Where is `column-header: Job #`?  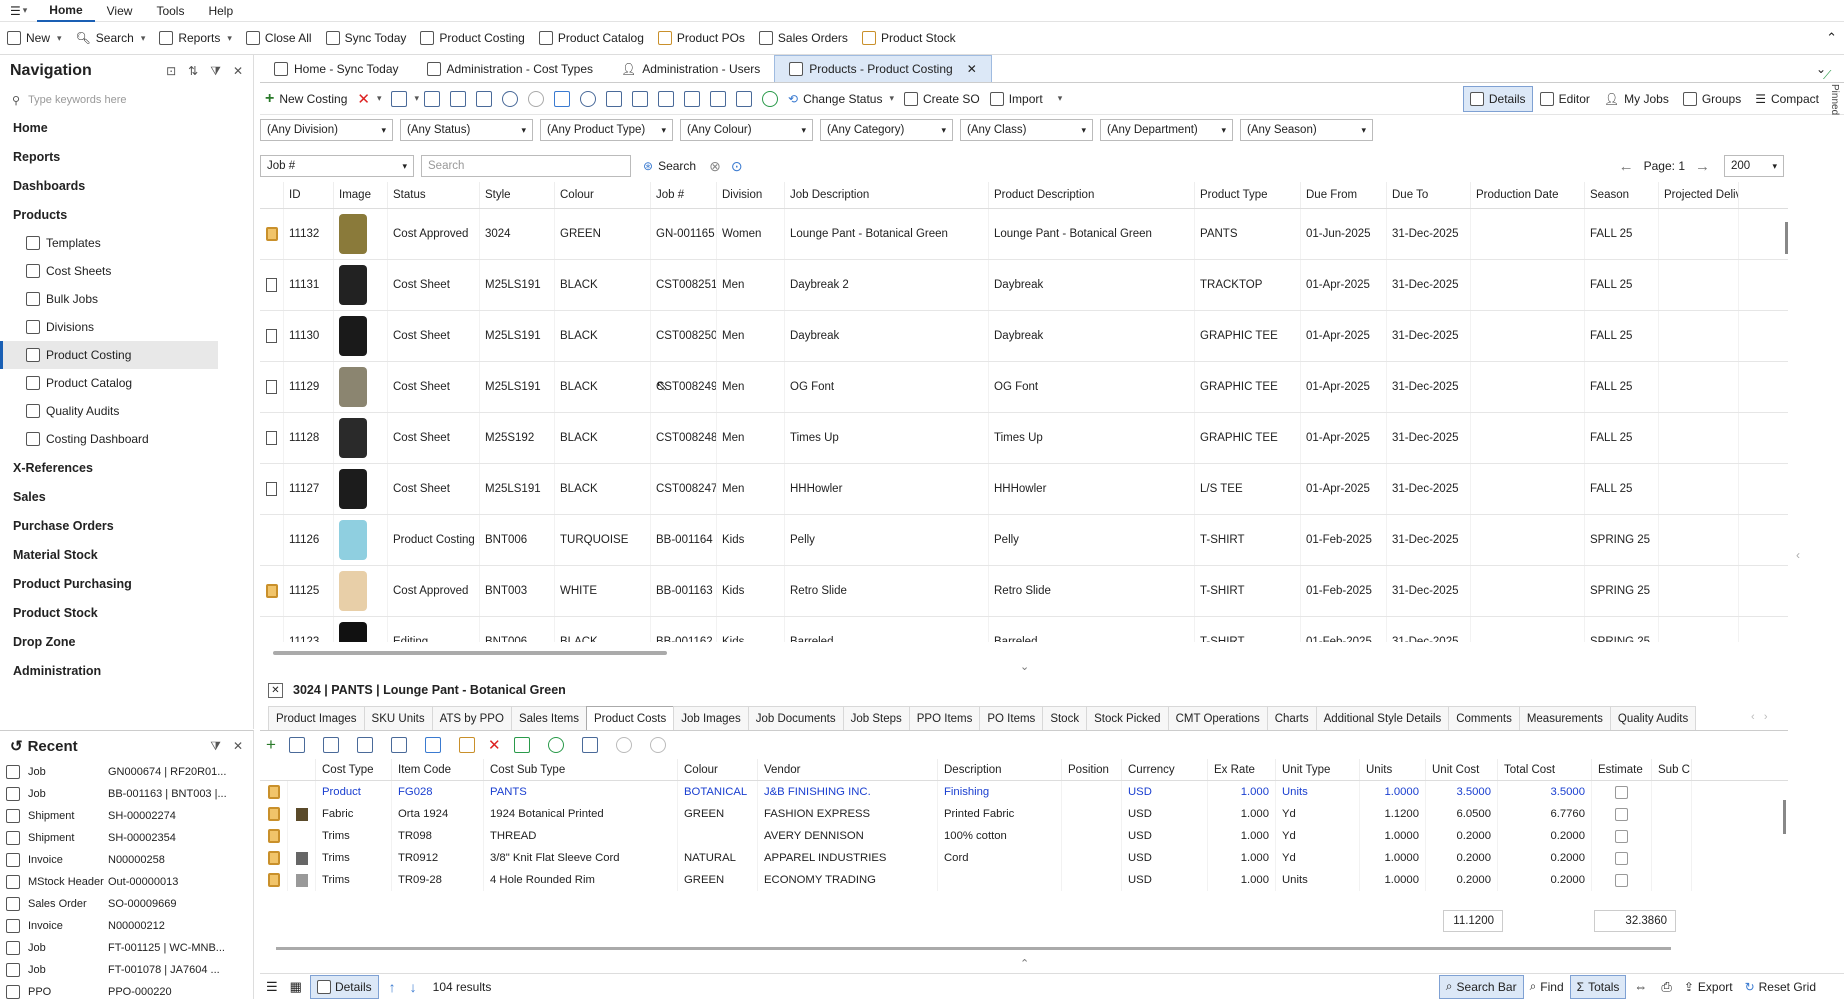 column-header: Job # is located at coordinates (684, 195).